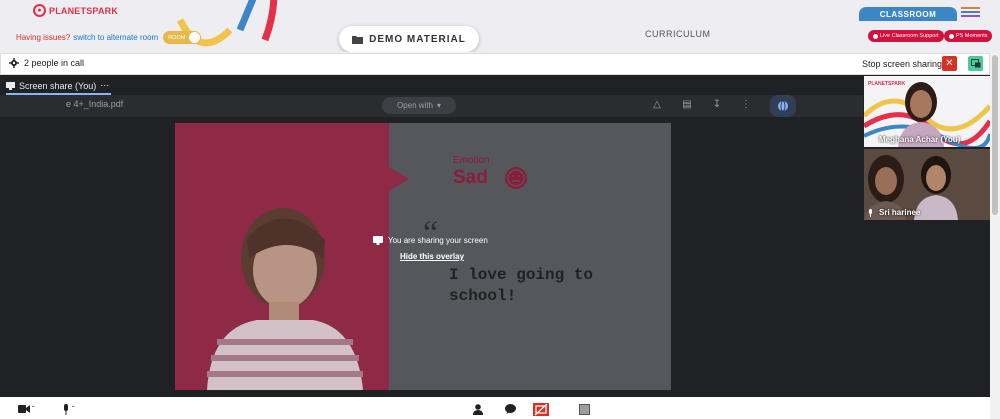 This screenshot has width=1000, height=419. What do you see at coordinates (227, 23) in the screenshot?
I see `decorative-swirl` at bounding box center [227, 23].